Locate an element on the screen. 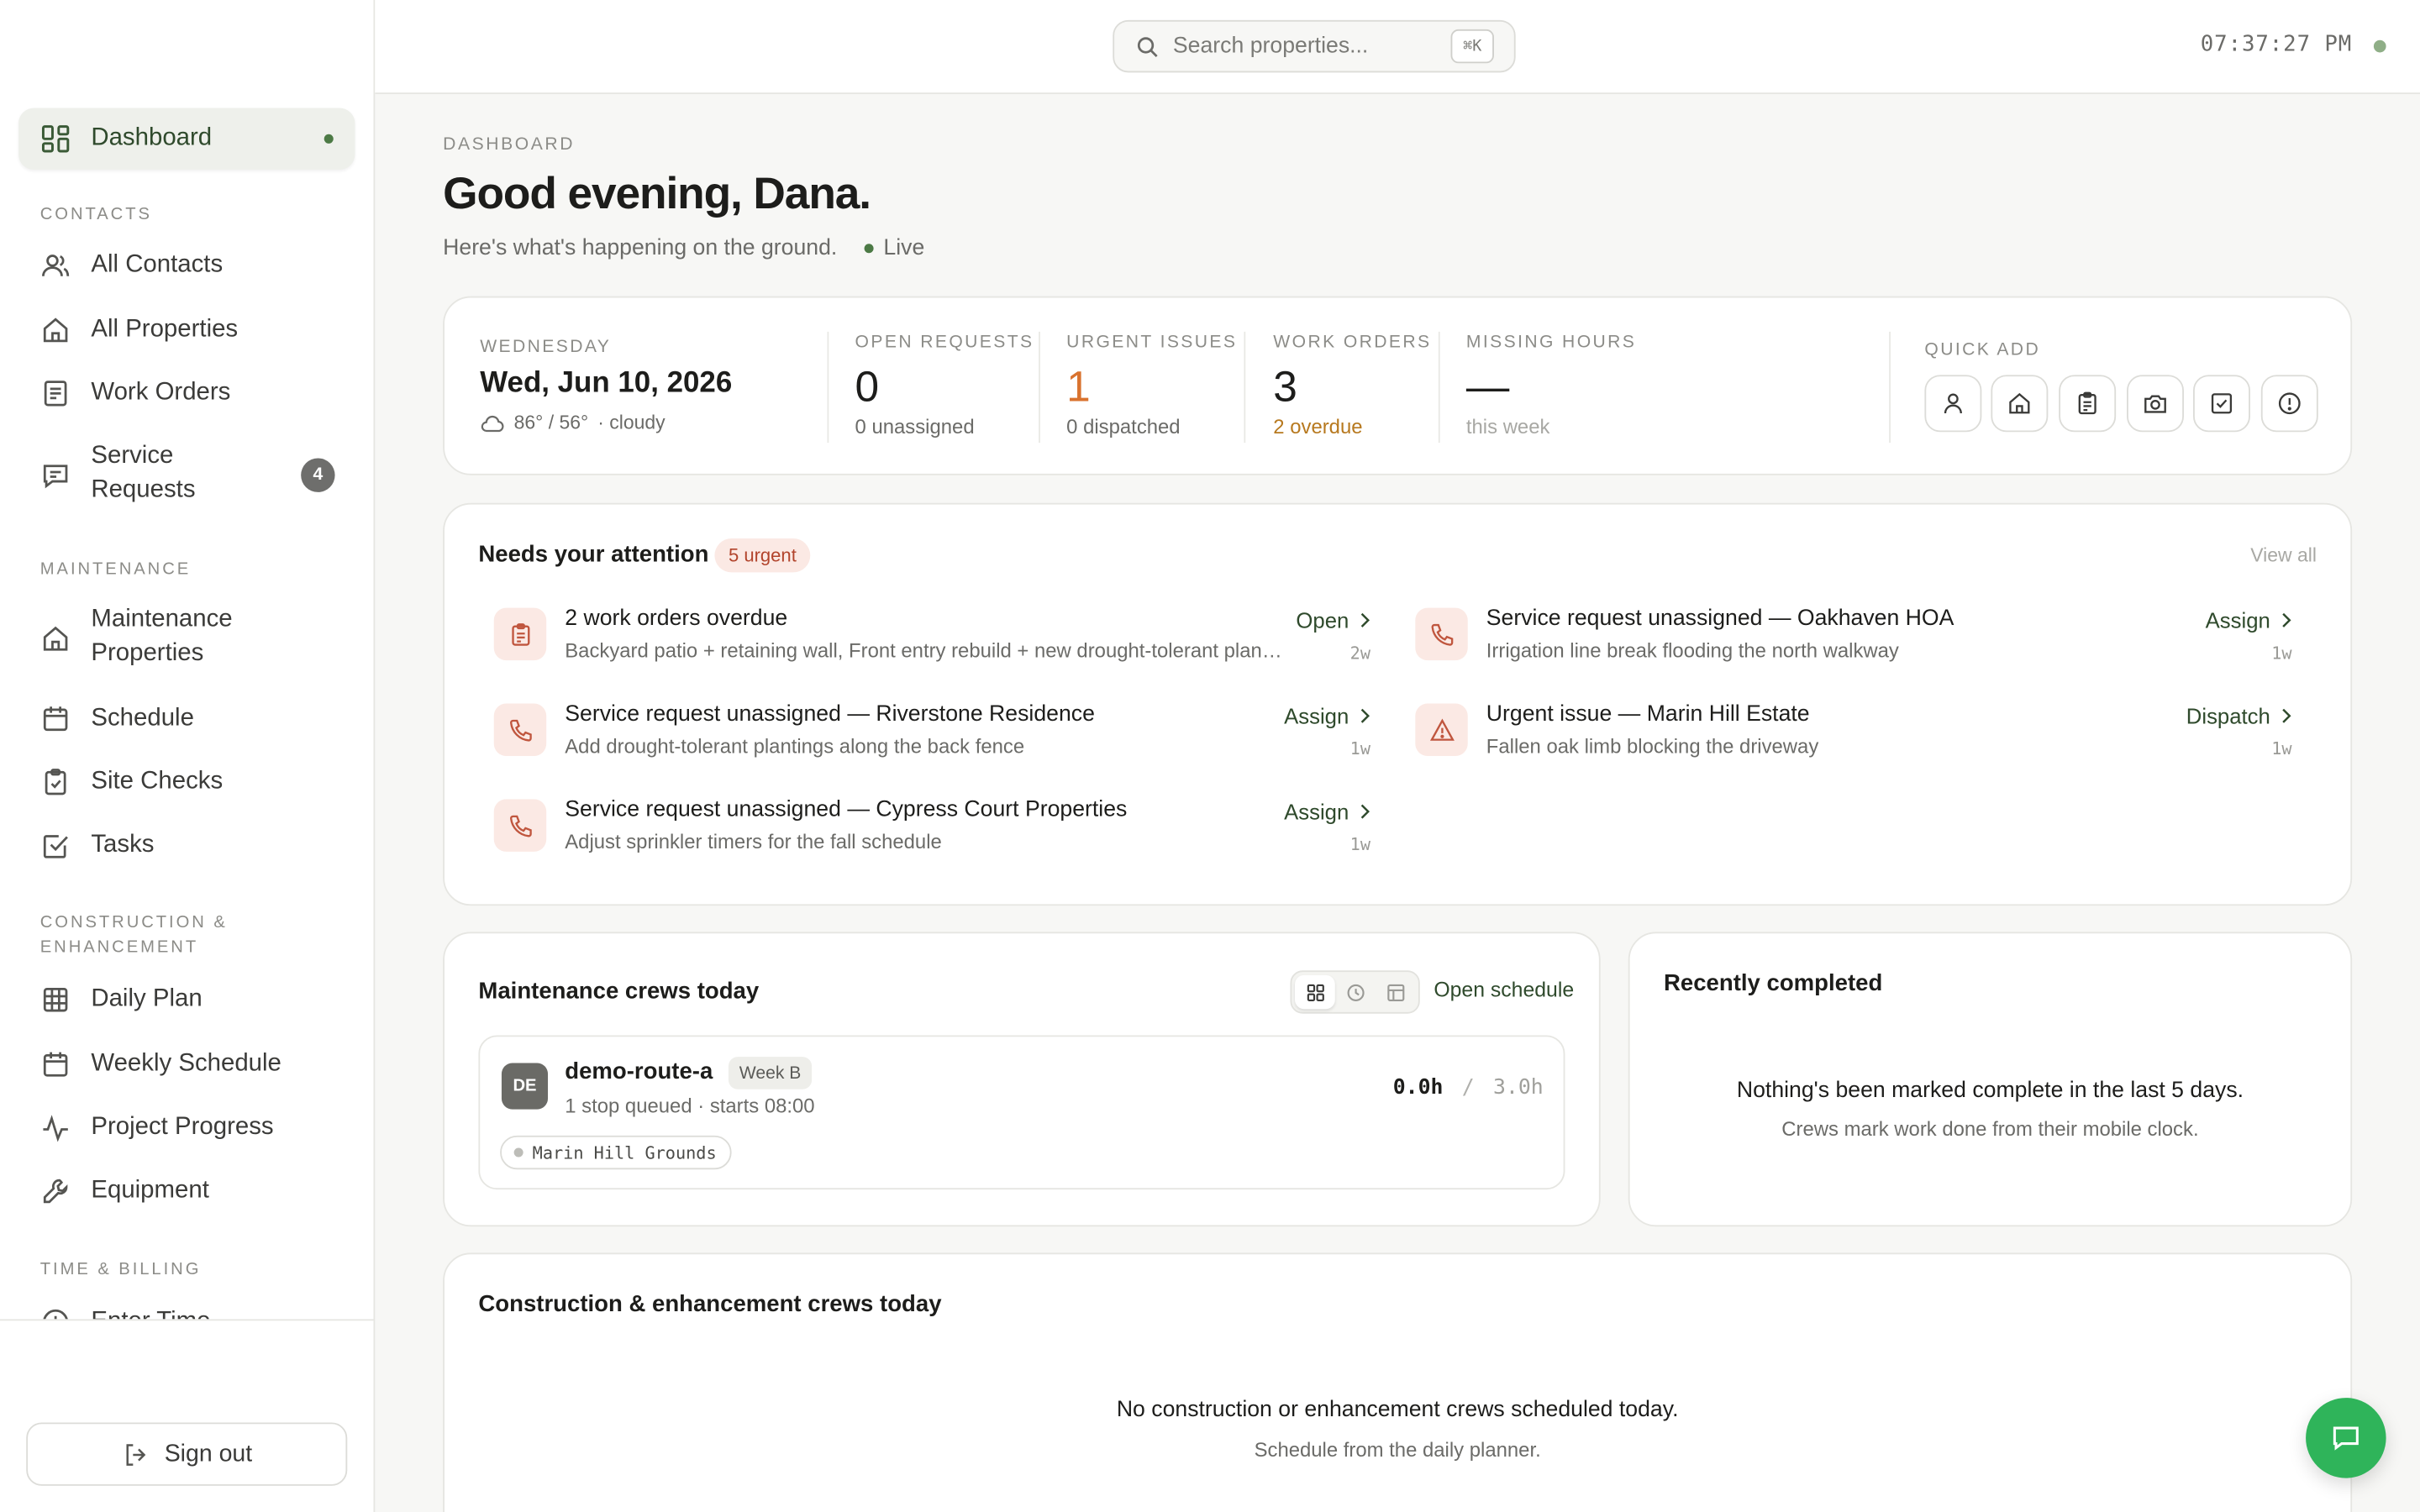  camera-icon is located at coordinates (2155, 404).